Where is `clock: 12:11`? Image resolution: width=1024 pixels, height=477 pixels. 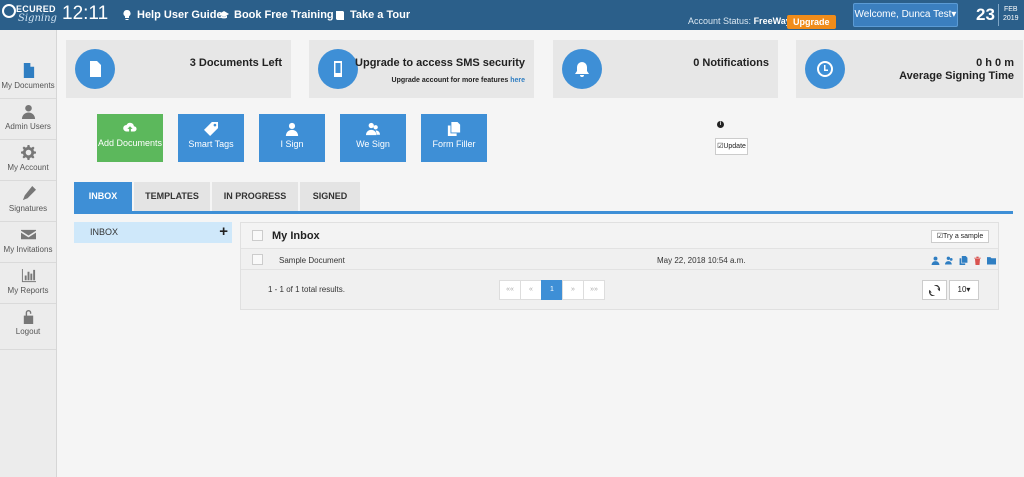
clock: 12:11 is located at coordinates (85, 13).